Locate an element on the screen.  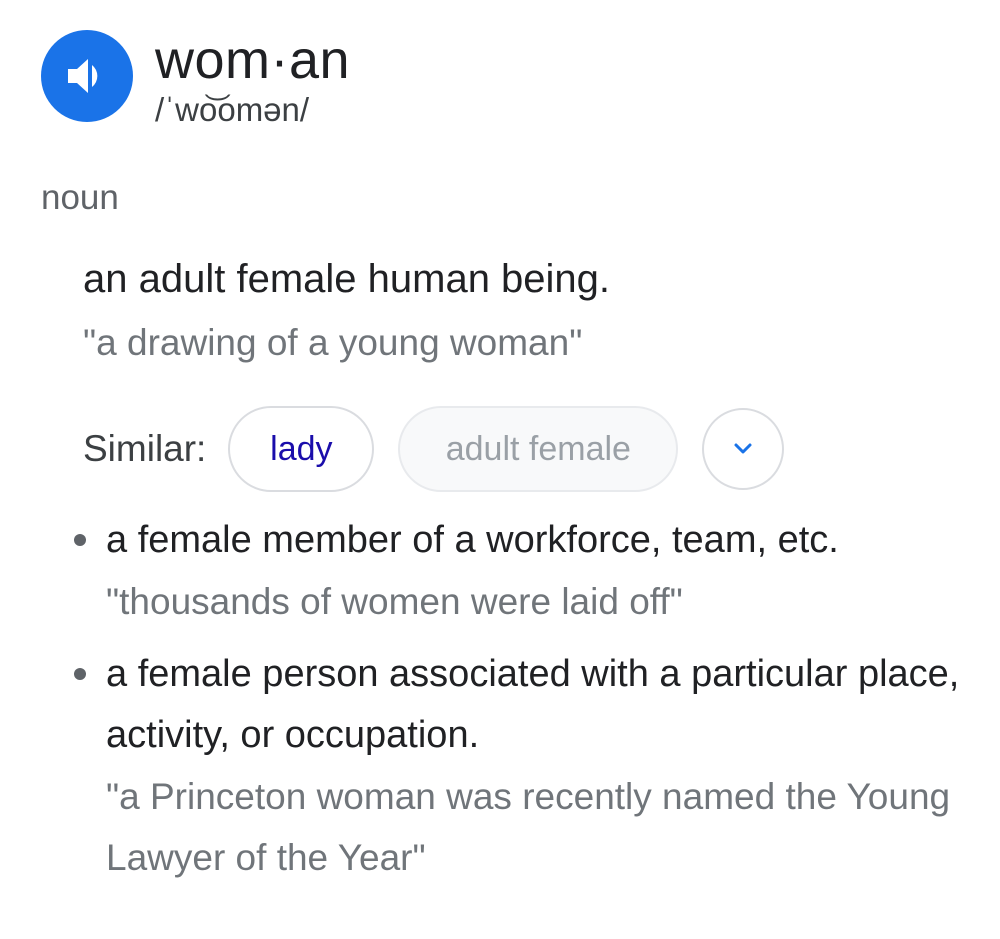
part-of-speech: noun is located at coordinates (80, 197).